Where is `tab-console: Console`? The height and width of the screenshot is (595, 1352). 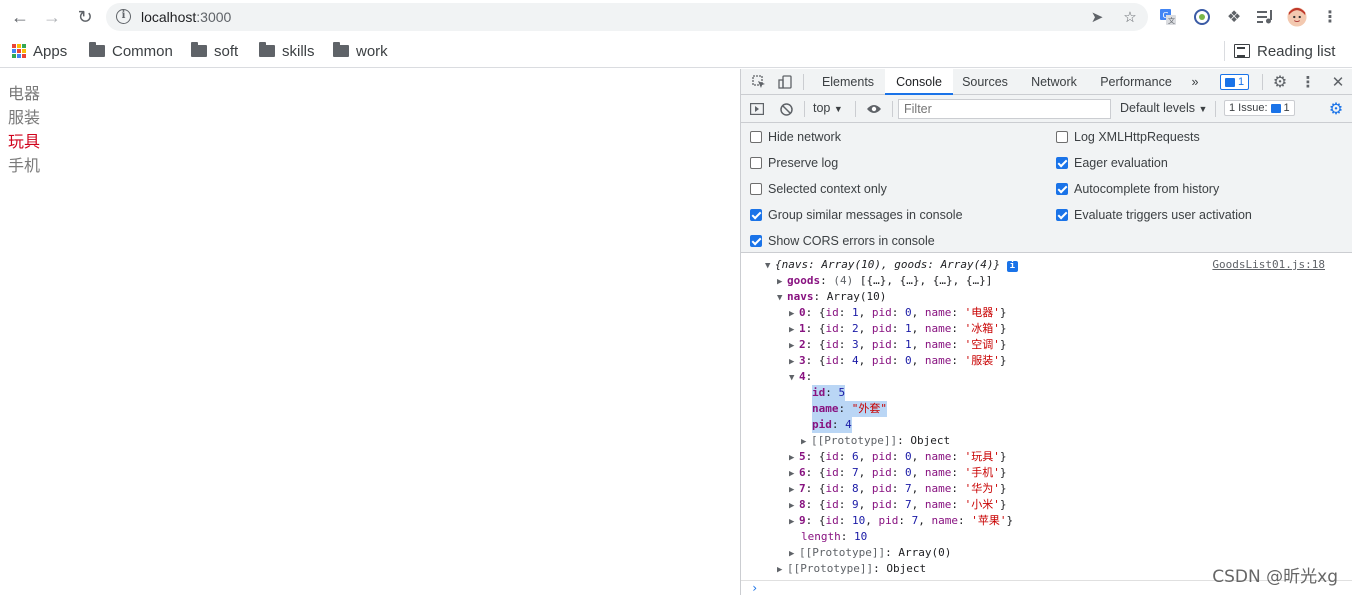 tab-console: Console is located at coordinates (919, 82).